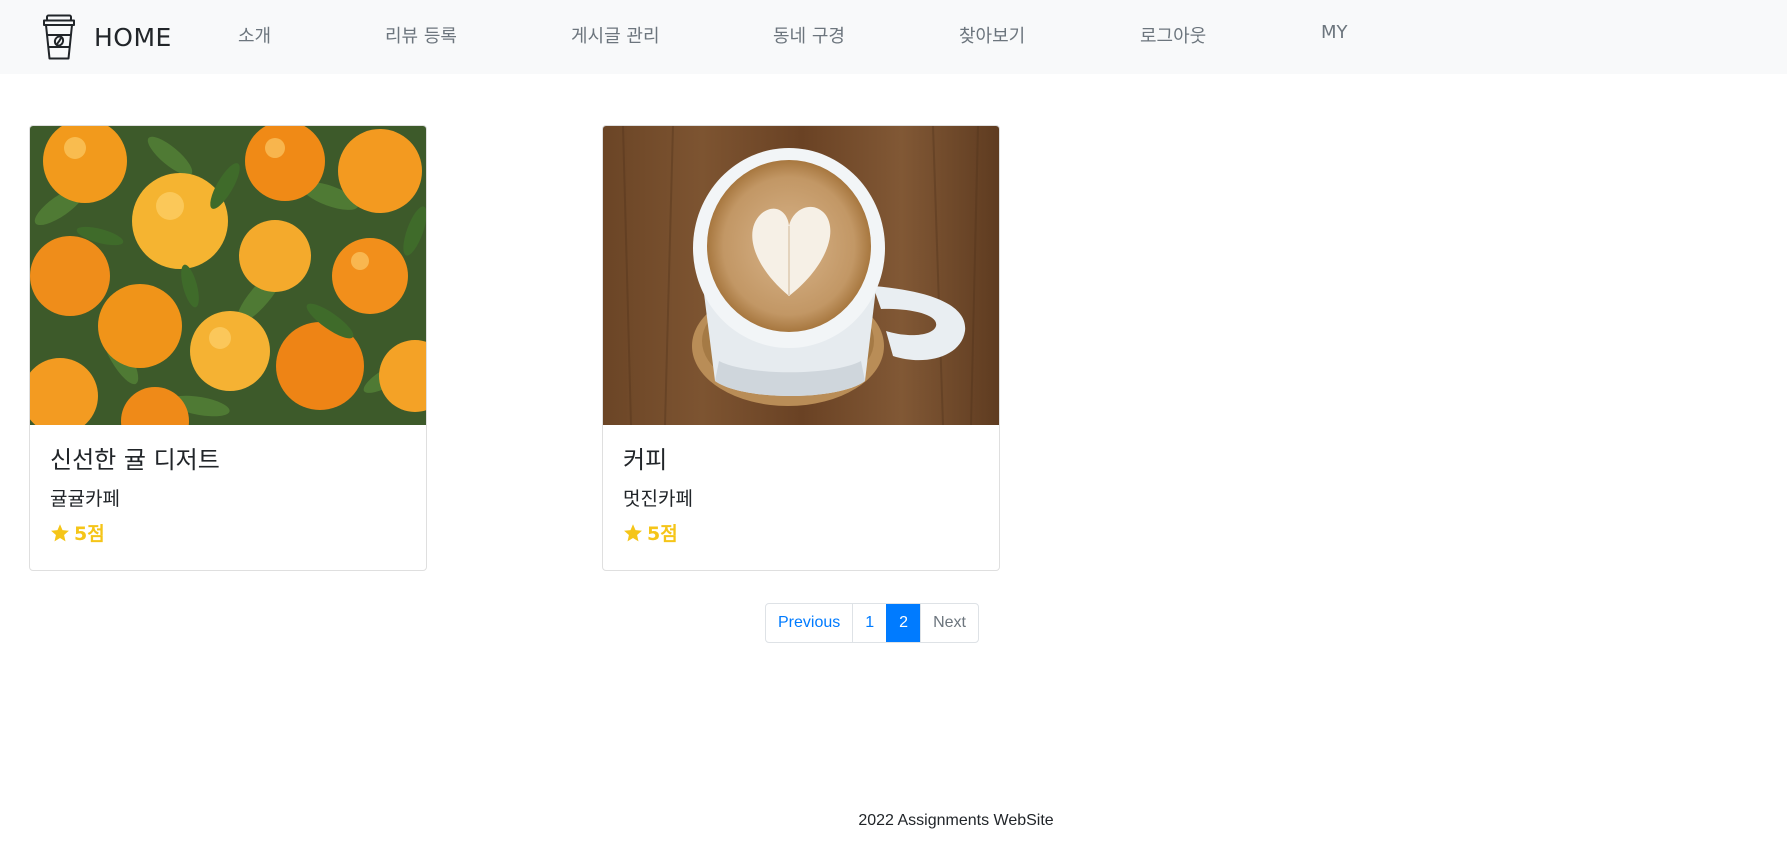 The width and height of the screenshot is (1787, 860). What do you see at coordinates (133, 37) in the screenshot?
I see `brand-title: HOME` at bounding box center [133, 37].